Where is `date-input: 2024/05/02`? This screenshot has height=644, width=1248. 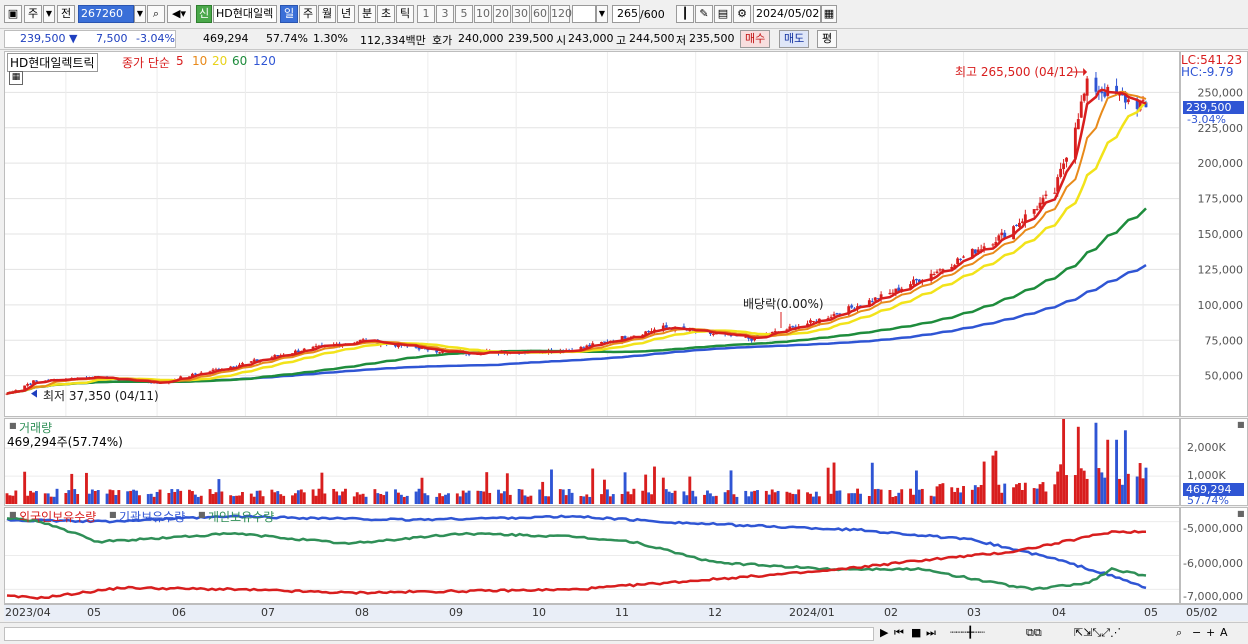
date-input: 2024/05/02 is located at coordinates (787, 14).